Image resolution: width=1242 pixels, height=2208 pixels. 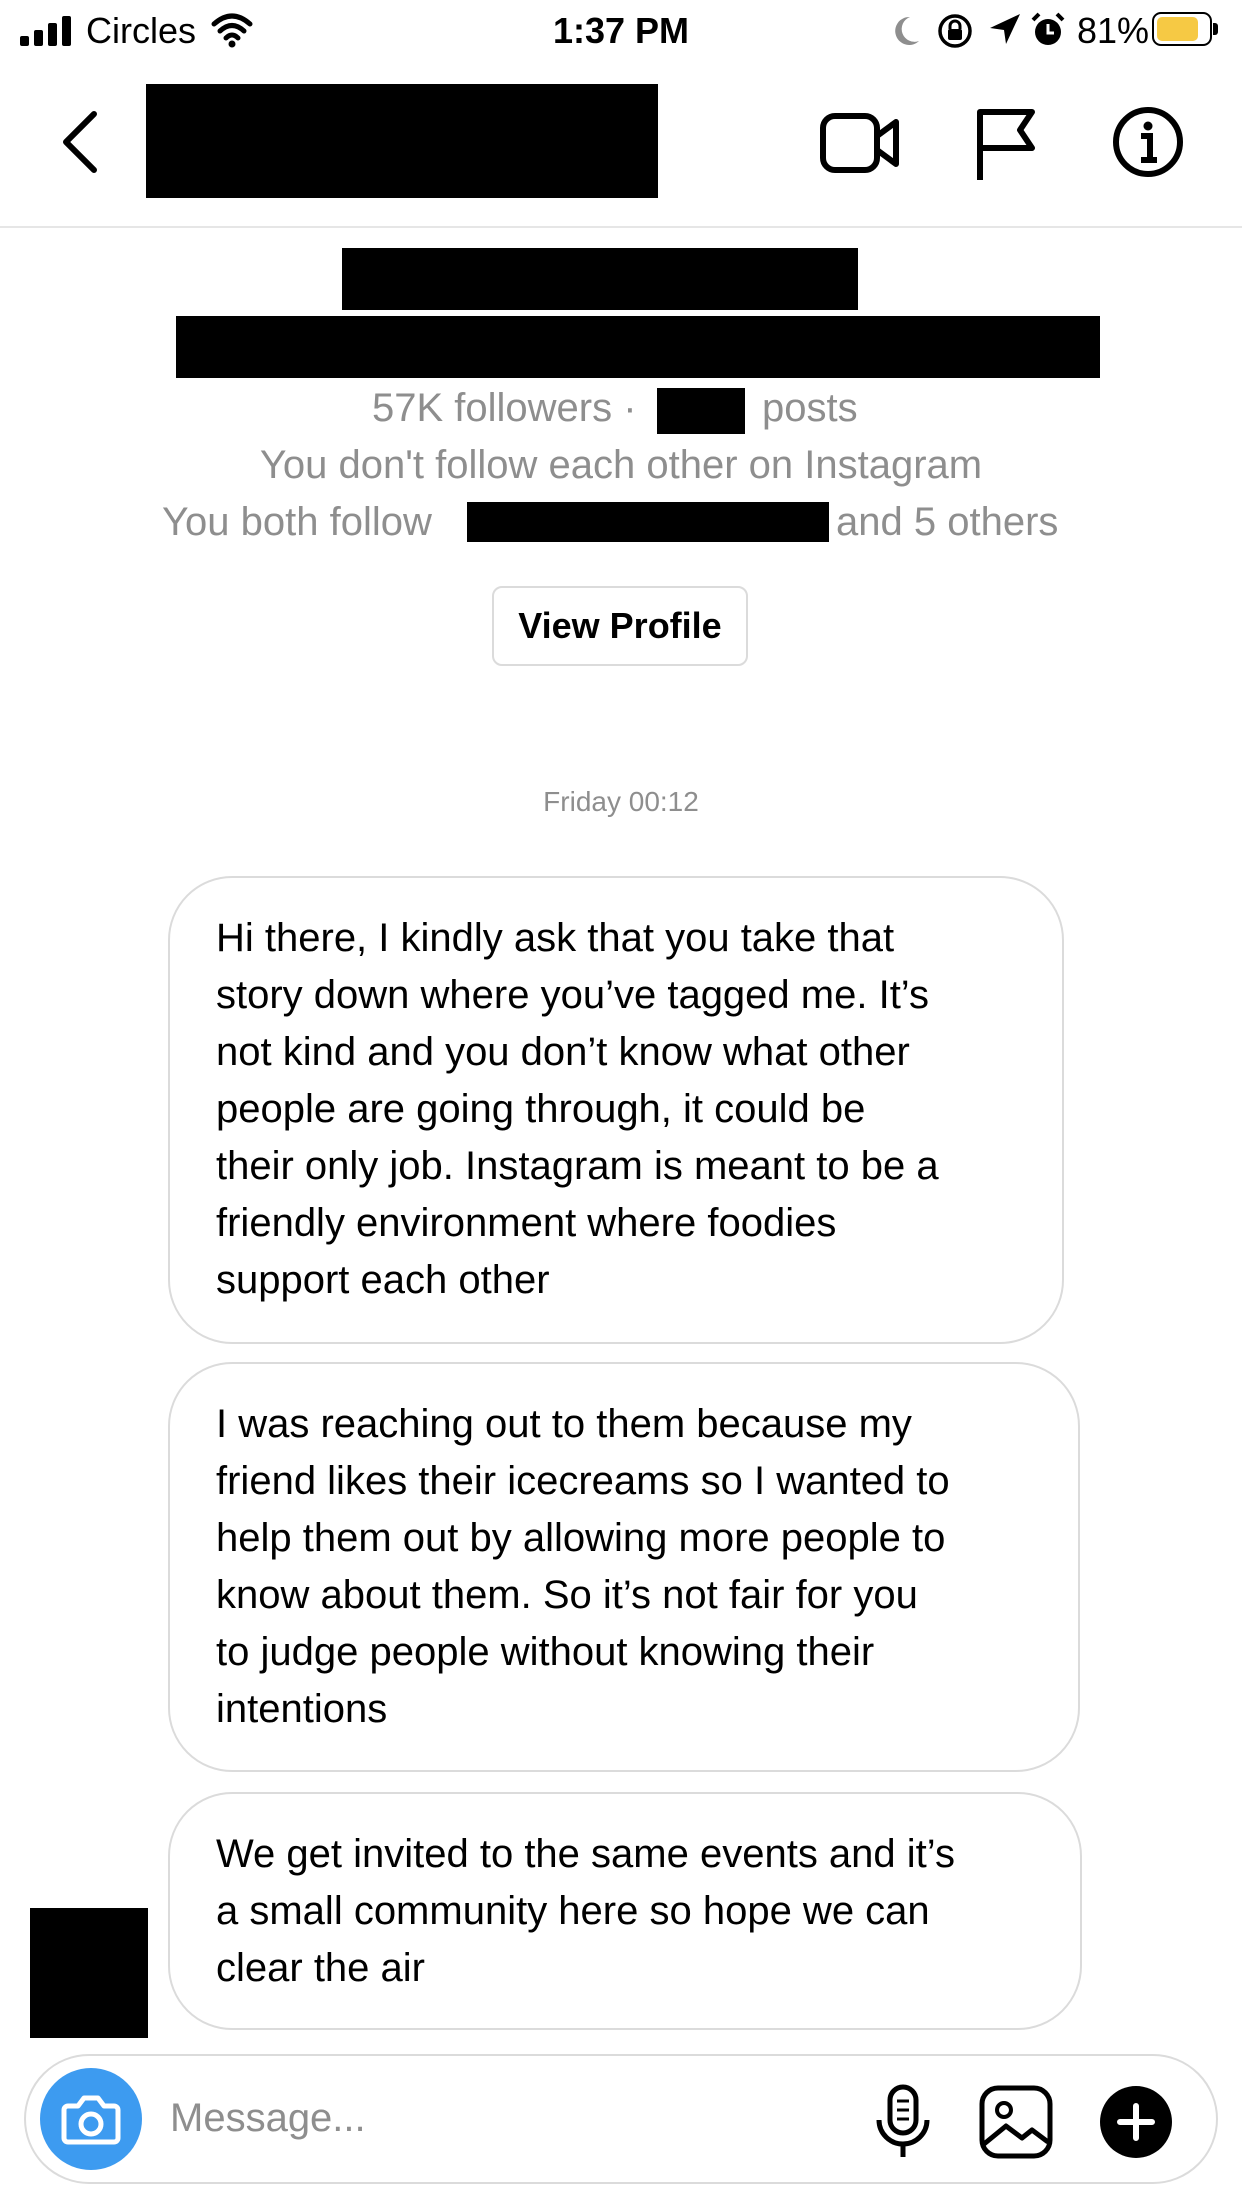 I want to click on video-call-button, so click(x=860, y=143).